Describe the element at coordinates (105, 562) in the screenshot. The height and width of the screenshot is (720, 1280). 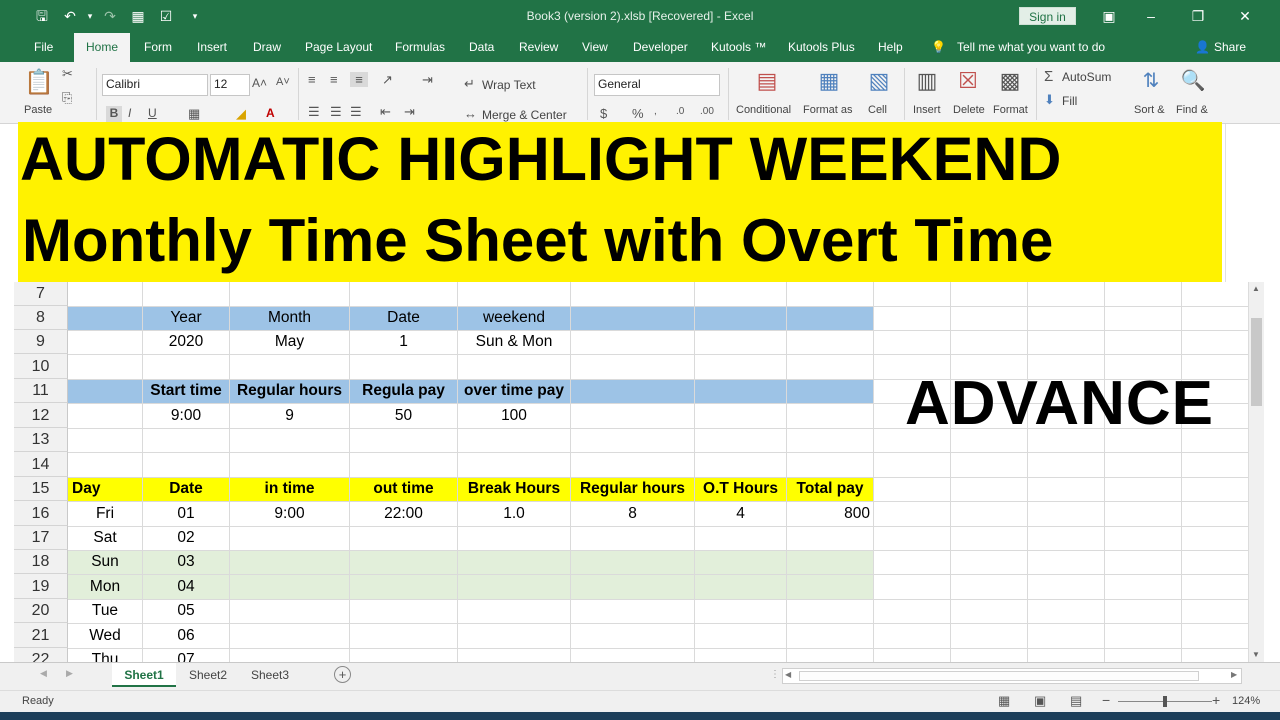
I see `cell-day: Sun` at that location.